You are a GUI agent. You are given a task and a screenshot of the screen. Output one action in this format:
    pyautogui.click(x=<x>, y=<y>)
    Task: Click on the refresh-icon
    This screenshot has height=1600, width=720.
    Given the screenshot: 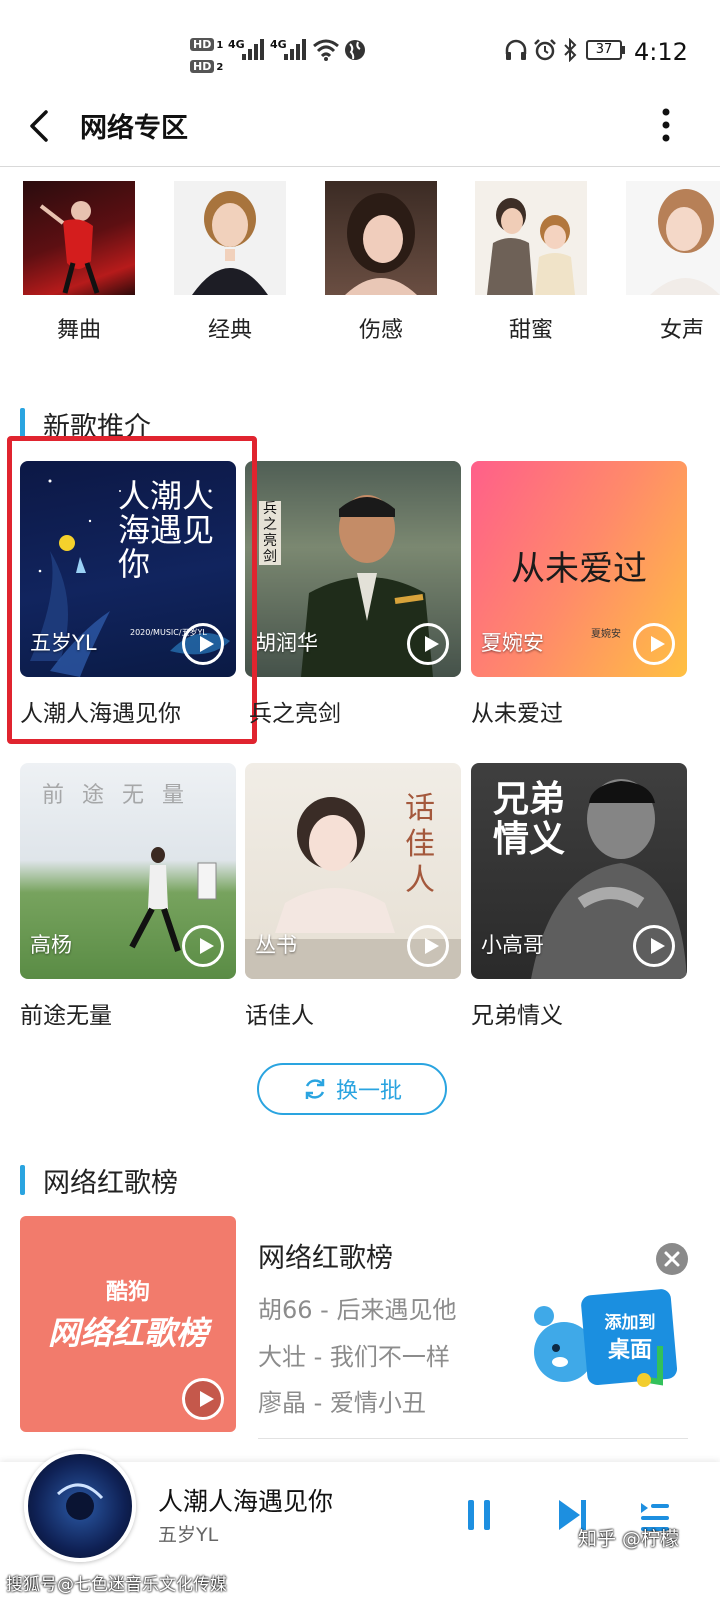 What is the action you would take?
    pyautogui.click(x=315, y=1089)
    